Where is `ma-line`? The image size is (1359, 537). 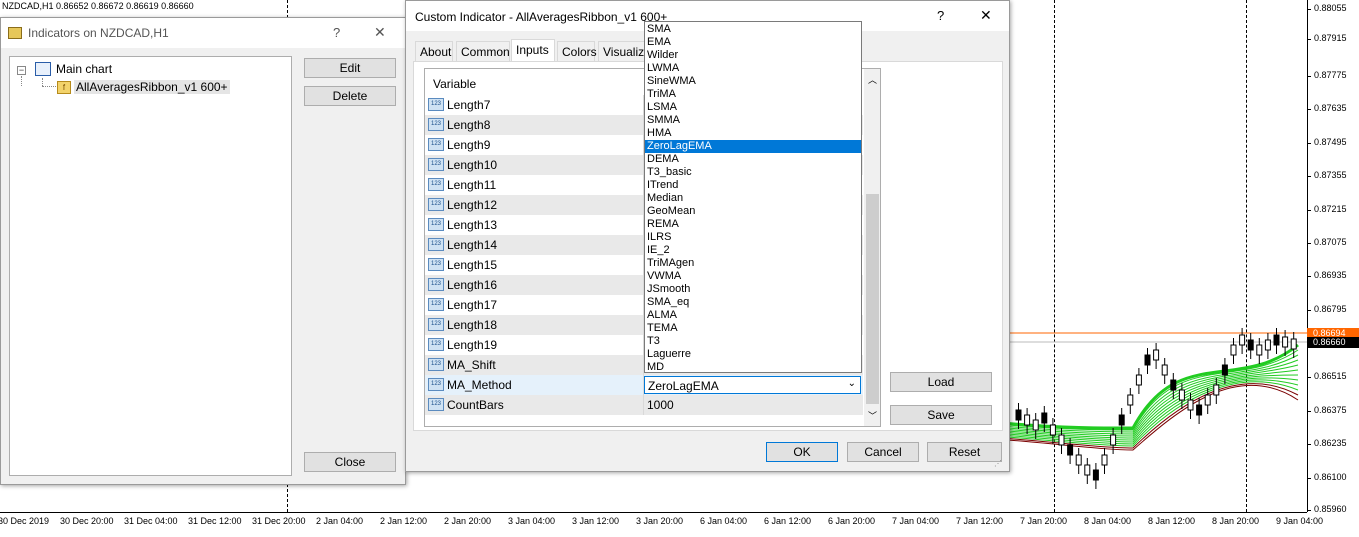
ma-line is located at coordinates (1153, 397).